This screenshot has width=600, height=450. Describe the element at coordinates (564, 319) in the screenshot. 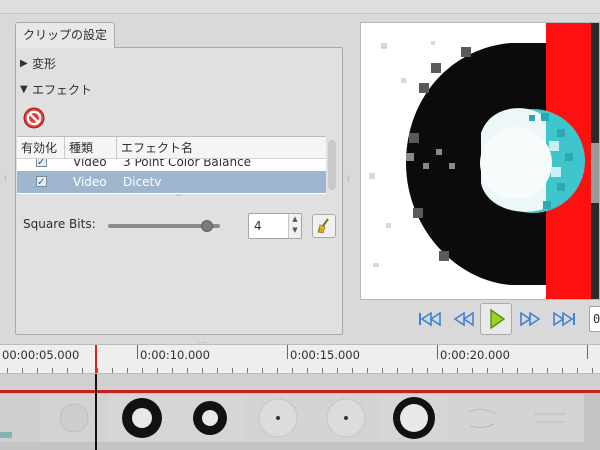

I see `goto-end-button` at that location.